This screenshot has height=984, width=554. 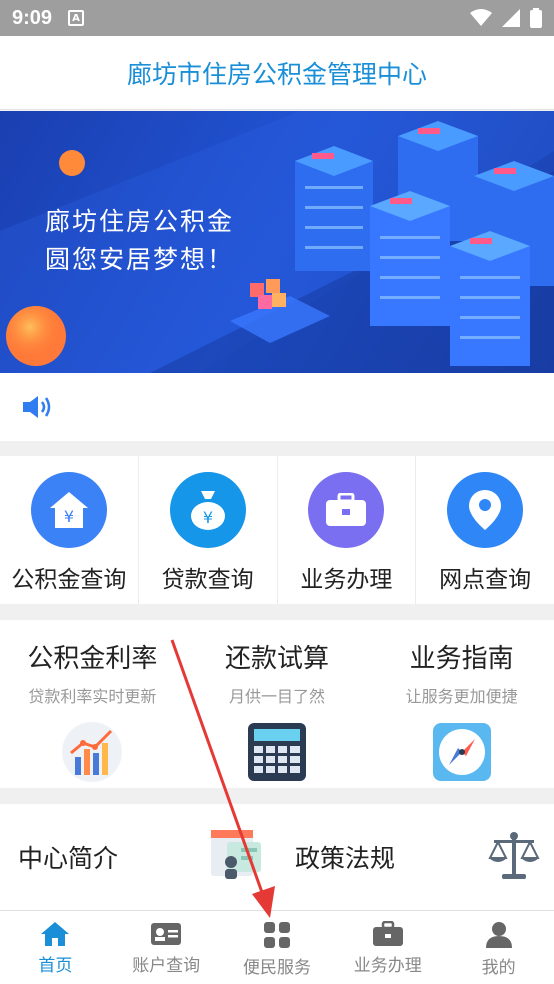 What do you see at coordinates (485, 510) in the screenshot?
I see `location-pin-icon` at bounding box center [485, 510].